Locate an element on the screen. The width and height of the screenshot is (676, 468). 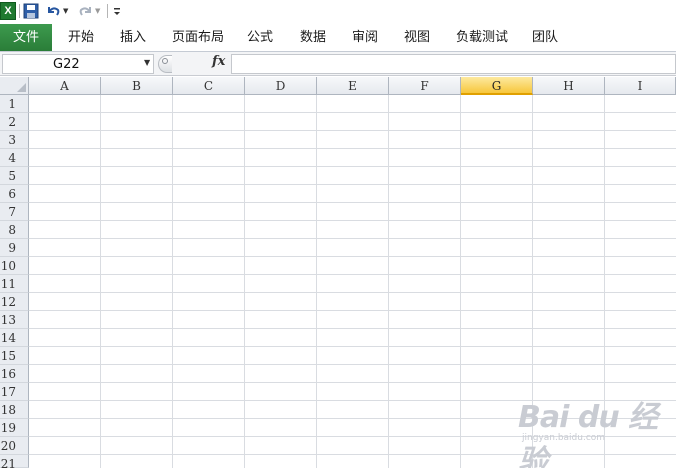
row-header: 14 is located at coordinates (14, 338).